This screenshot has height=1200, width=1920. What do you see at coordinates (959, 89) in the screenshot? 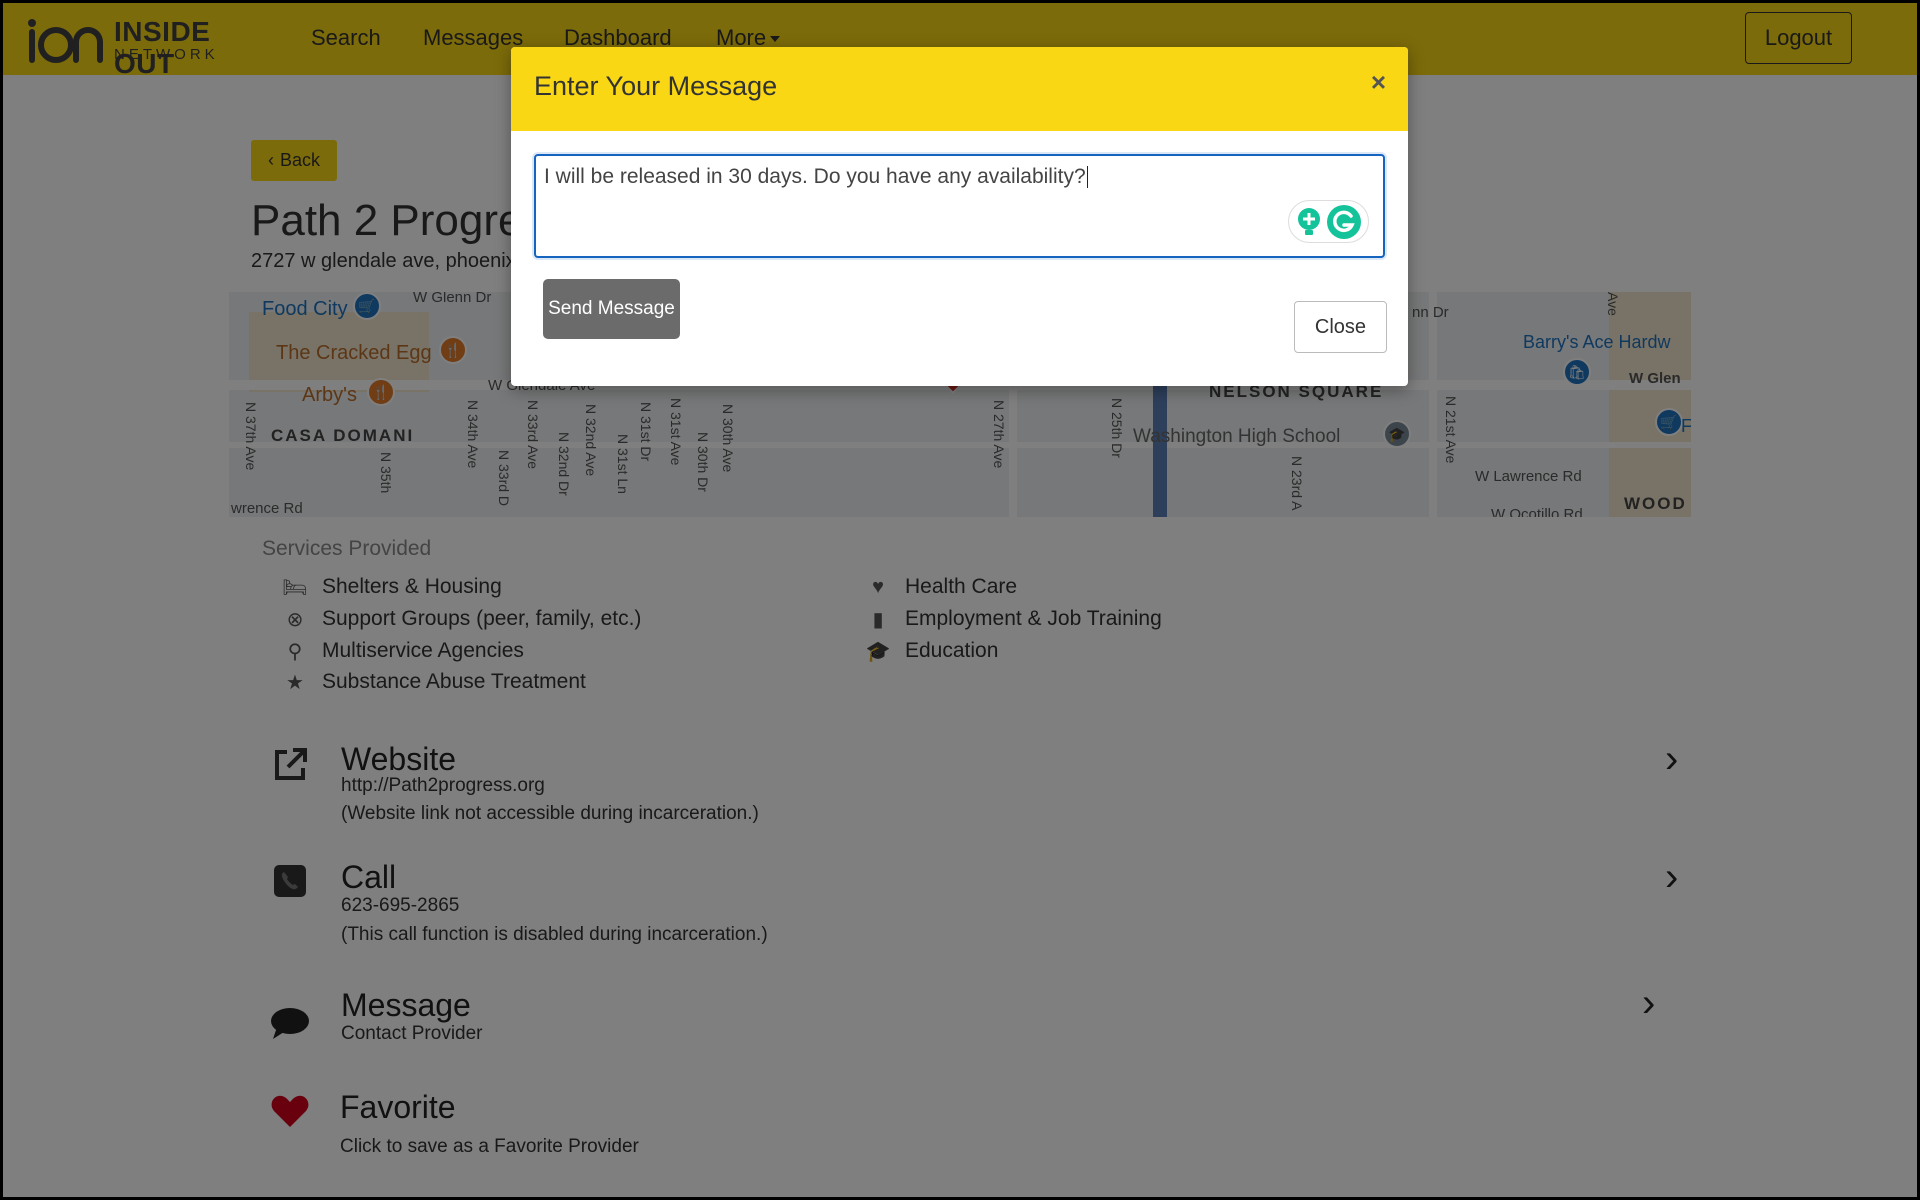
I see `modal-header: Enter Your Message ×` at bounding box center [959, 89].